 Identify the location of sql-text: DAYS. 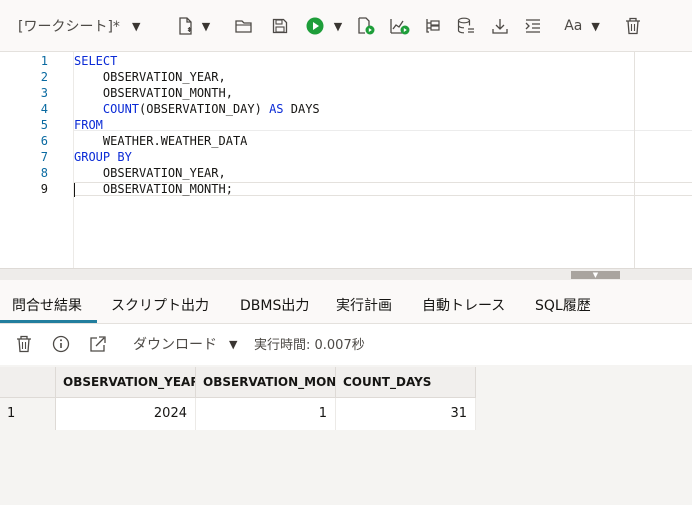
(301, 109).